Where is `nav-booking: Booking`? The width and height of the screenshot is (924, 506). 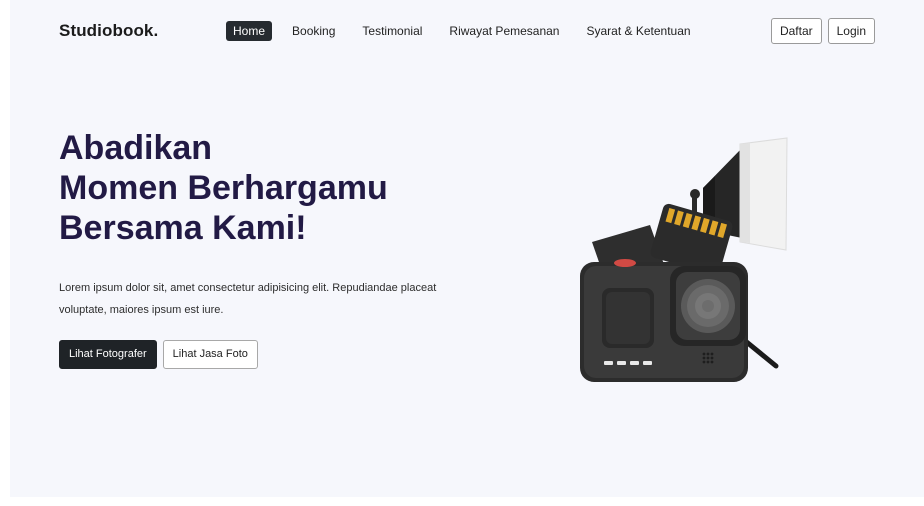
nav-booking: Booking is located at coordinates (313, 31).